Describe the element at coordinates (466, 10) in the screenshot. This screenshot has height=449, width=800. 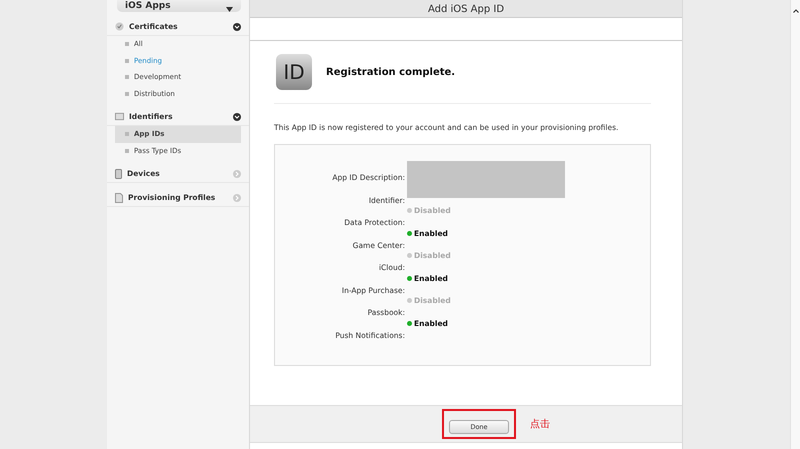
I see `page-title: Add iOS App ID` at that location.